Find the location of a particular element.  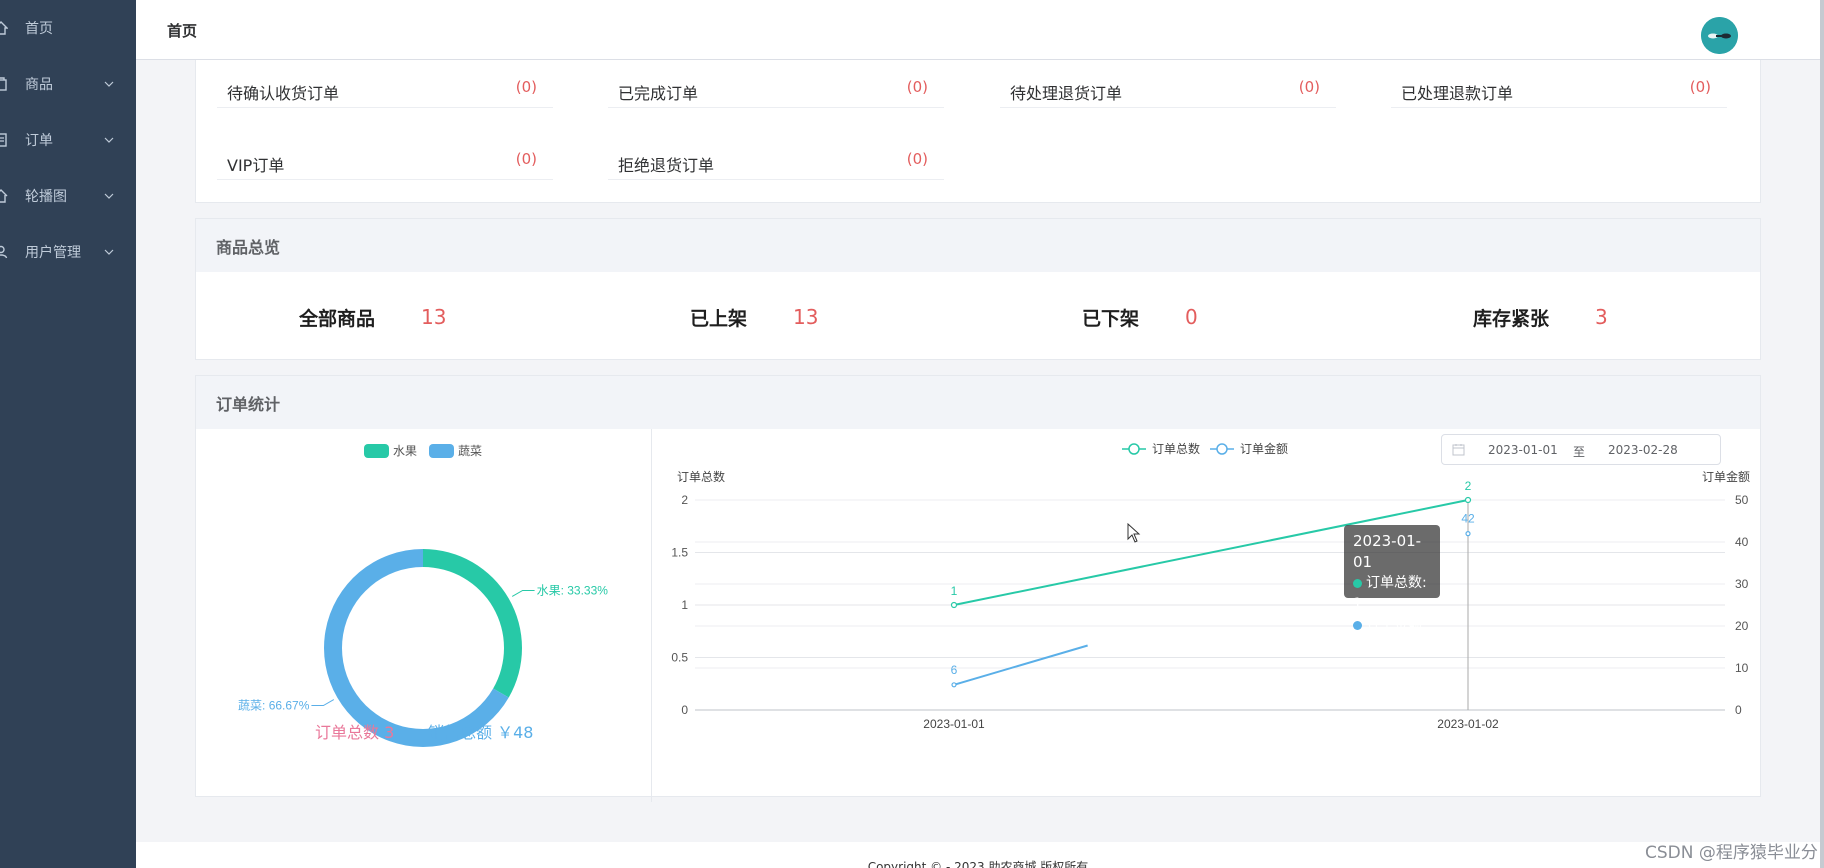

y-left-tick-label: 0 is located at coordinates (684, 710).